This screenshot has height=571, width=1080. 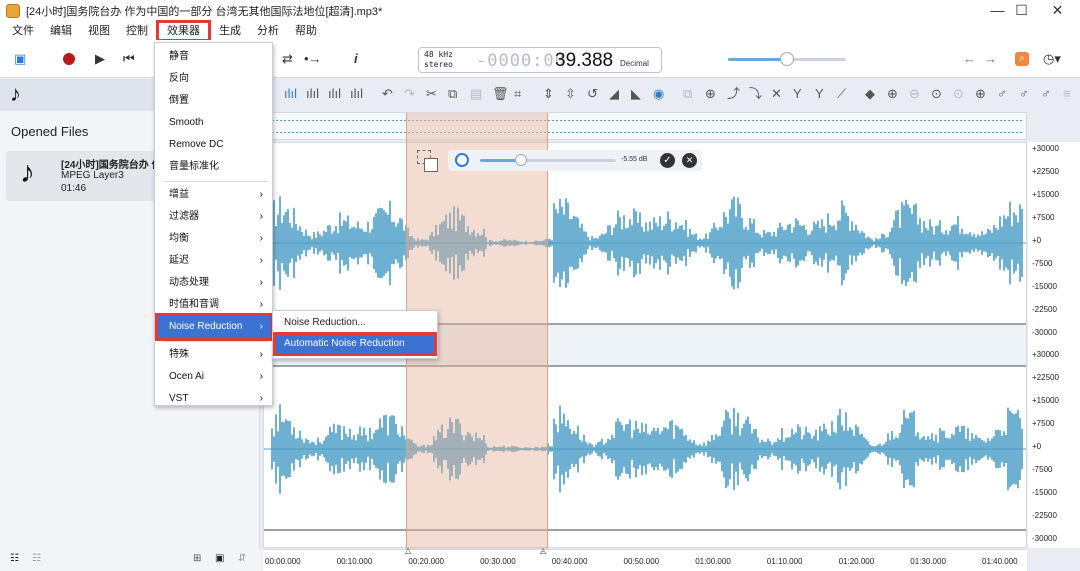 I want to click on waveform-view-icon: ılıl, so click(x=290, y=94).